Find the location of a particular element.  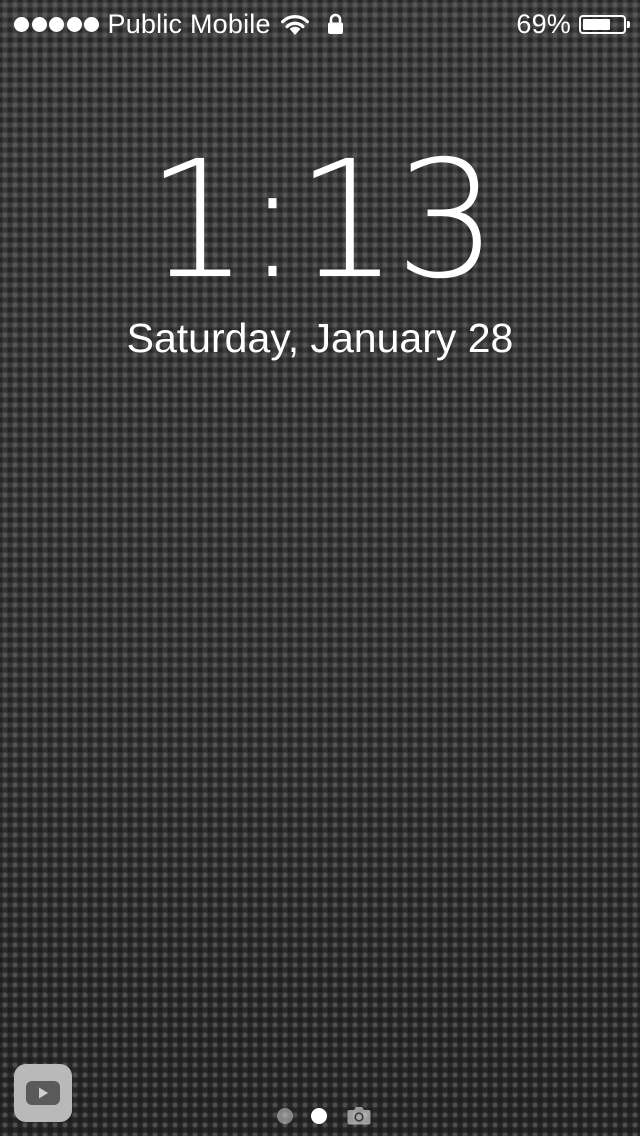

lock-screen-time: 1:13 is located at coordinates (322, 221).